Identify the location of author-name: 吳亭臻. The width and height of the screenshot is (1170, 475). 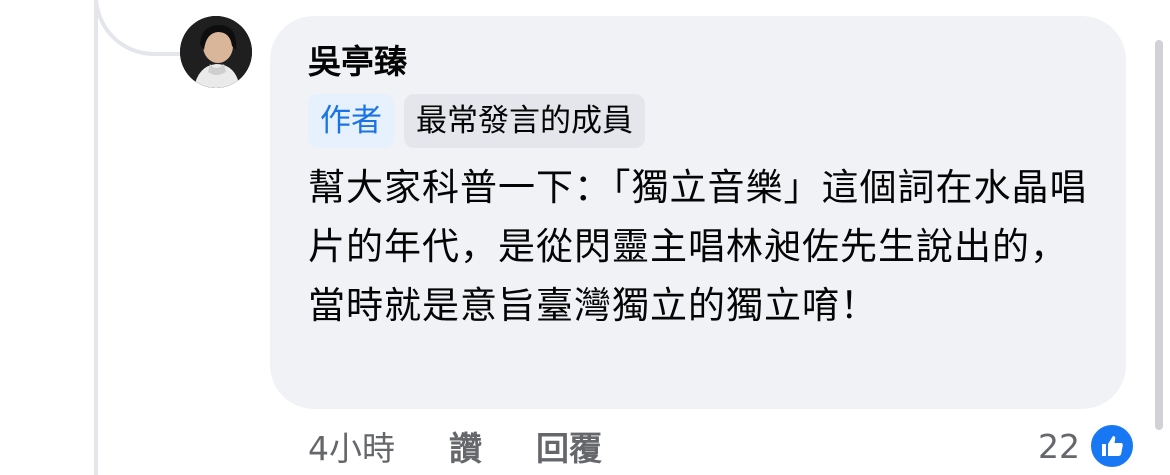
(357, 62).